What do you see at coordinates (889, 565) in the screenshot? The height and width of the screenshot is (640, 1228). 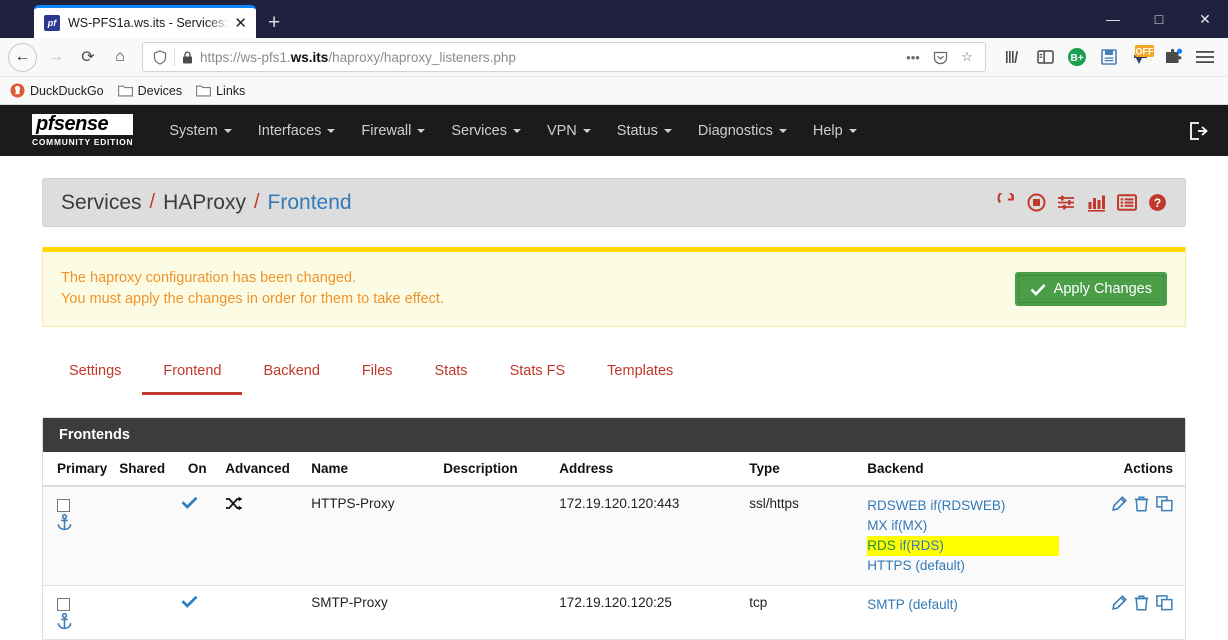 I see `backend-name: HTTPS` at bounding box center [889, 565].